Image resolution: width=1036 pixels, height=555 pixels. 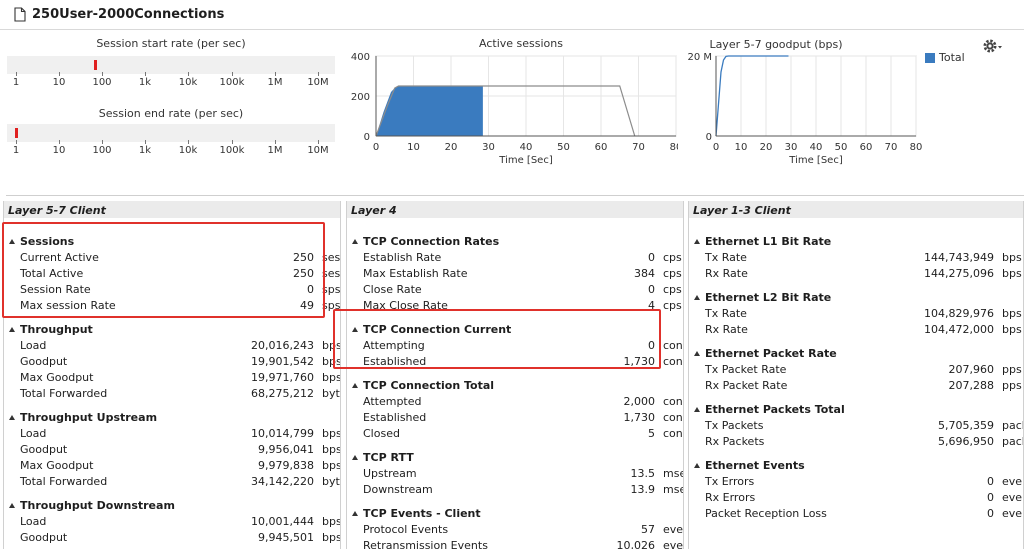 What do you see at coordinates (816, 147) in the screenshot?
I see `x-tick-label: 40` at bounding box center [816, 147].